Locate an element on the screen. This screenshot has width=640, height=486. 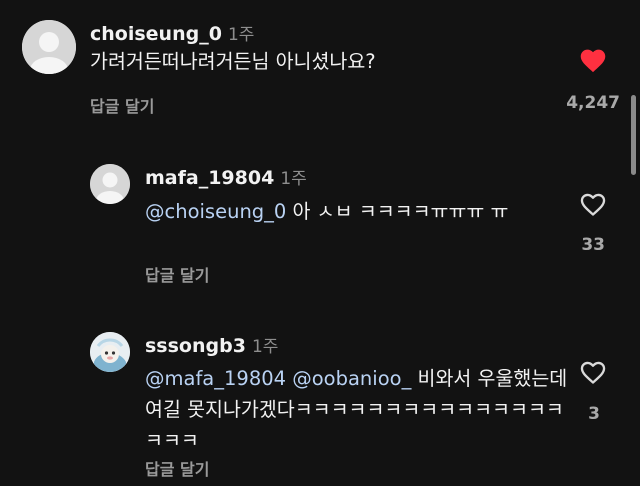
scrollbar is located at coordinates (633, 135).